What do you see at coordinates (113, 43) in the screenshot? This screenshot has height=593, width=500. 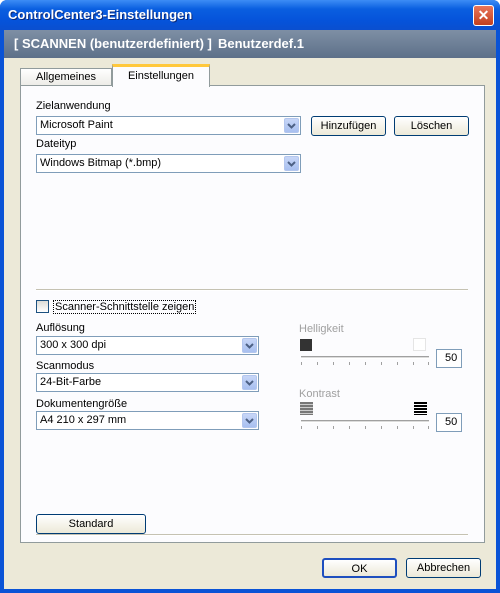 I see `header-scan-type: [ SCANNEN (benutzerdefiniert) ]` at bounding box center [113, 43].